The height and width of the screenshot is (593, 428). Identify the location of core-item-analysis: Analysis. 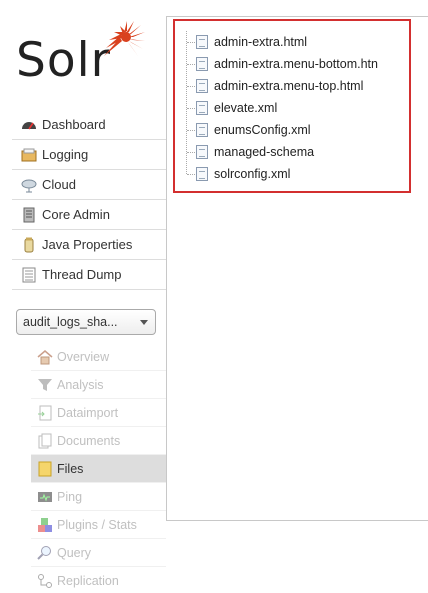
(98, 385).